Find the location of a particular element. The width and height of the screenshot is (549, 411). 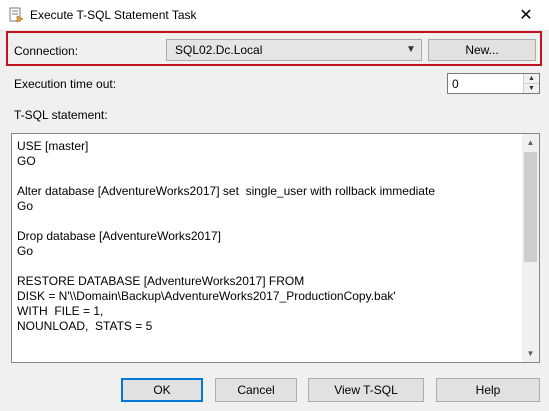

vertical-scrollbar: ▲ ▼ is located at coordinates (530, 248).